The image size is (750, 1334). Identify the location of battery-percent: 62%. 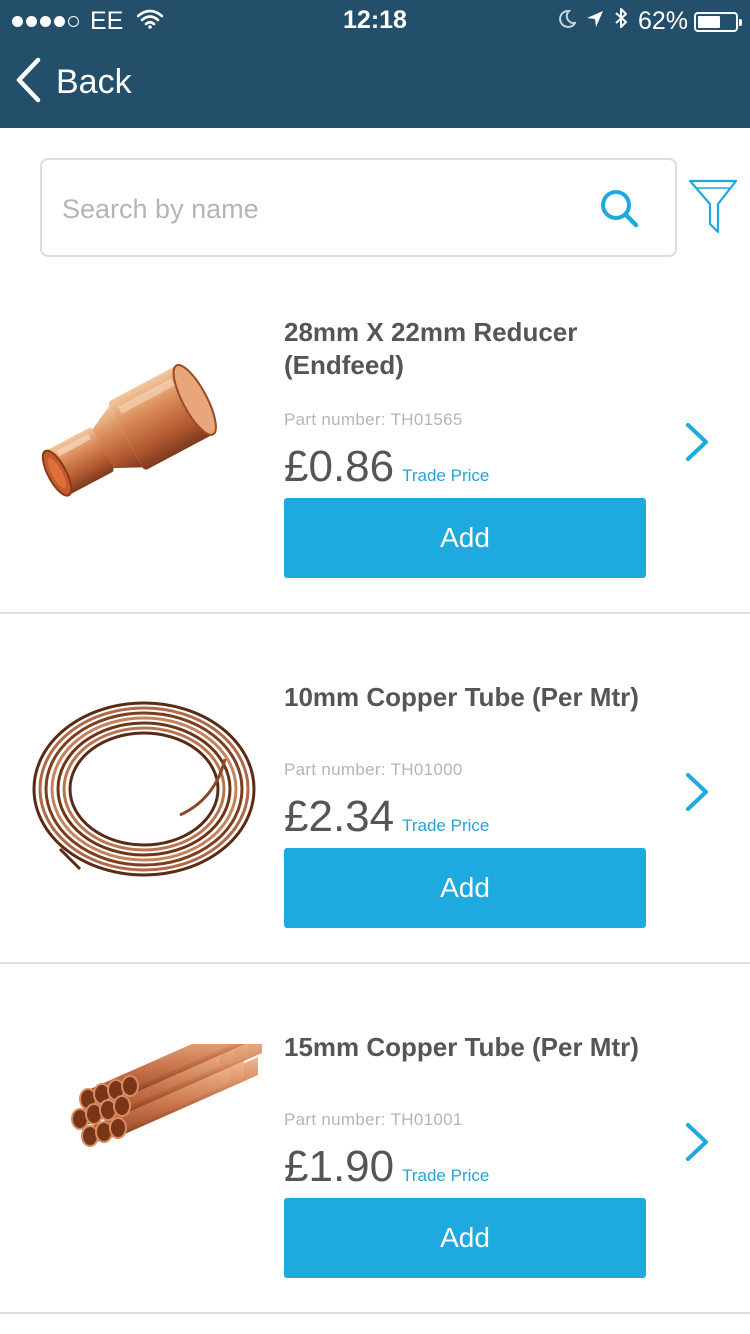
(662, 21).